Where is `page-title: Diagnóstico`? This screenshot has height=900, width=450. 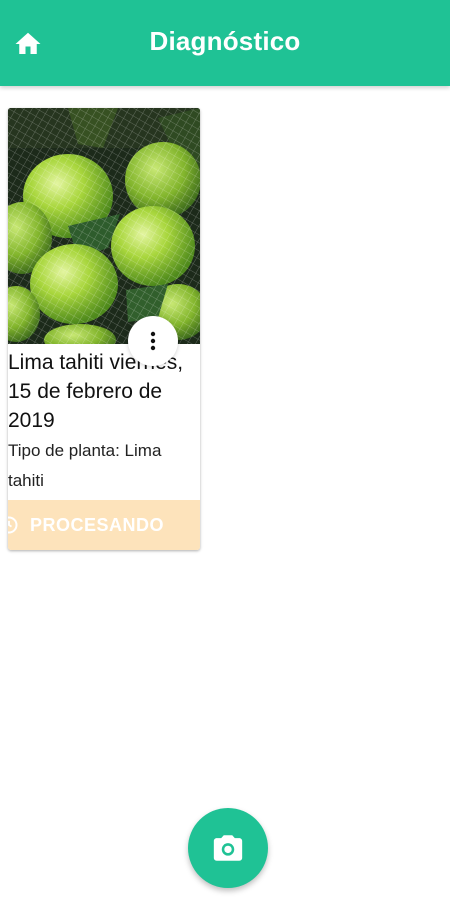
page-title: Diagnóstico is located at coordinates (225, 41).